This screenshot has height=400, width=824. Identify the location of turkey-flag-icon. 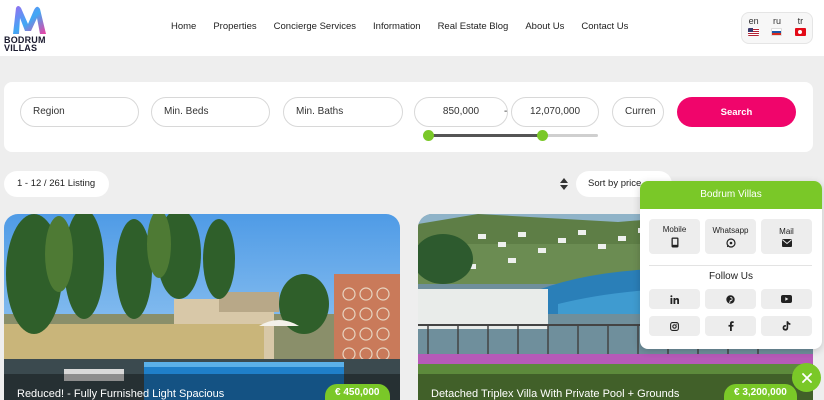
(800, 32).